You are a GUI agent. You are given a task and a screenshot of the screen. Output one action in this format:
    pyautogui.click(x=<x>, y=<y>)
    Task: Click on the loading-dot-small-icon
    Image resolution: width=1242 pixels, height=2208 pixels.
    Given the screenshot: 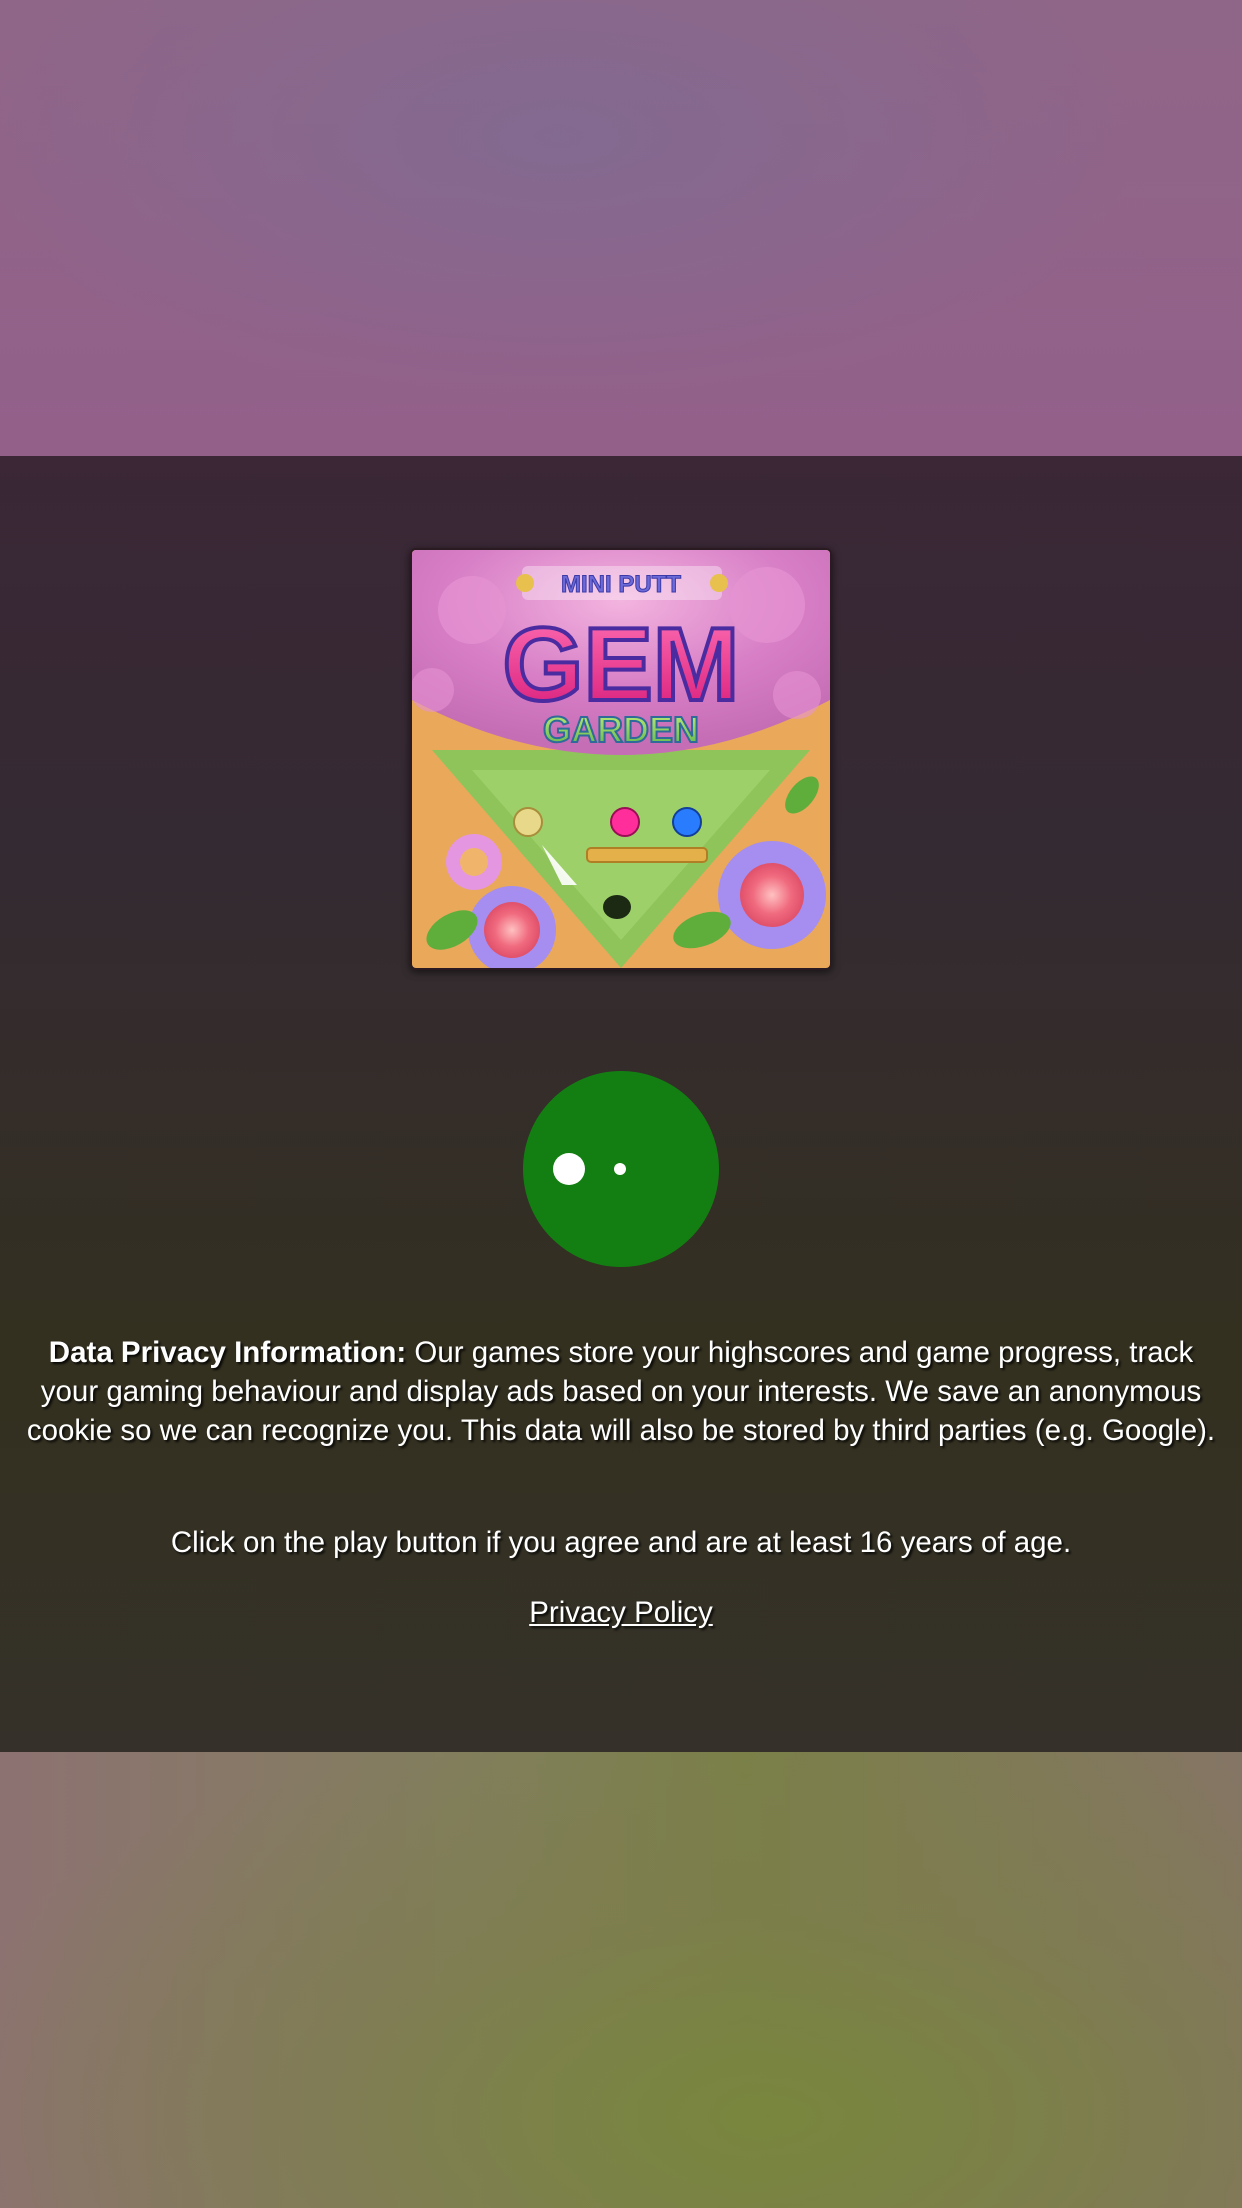 What is the action you would take?
    pyautogui.click(x=620, y=1169)
    